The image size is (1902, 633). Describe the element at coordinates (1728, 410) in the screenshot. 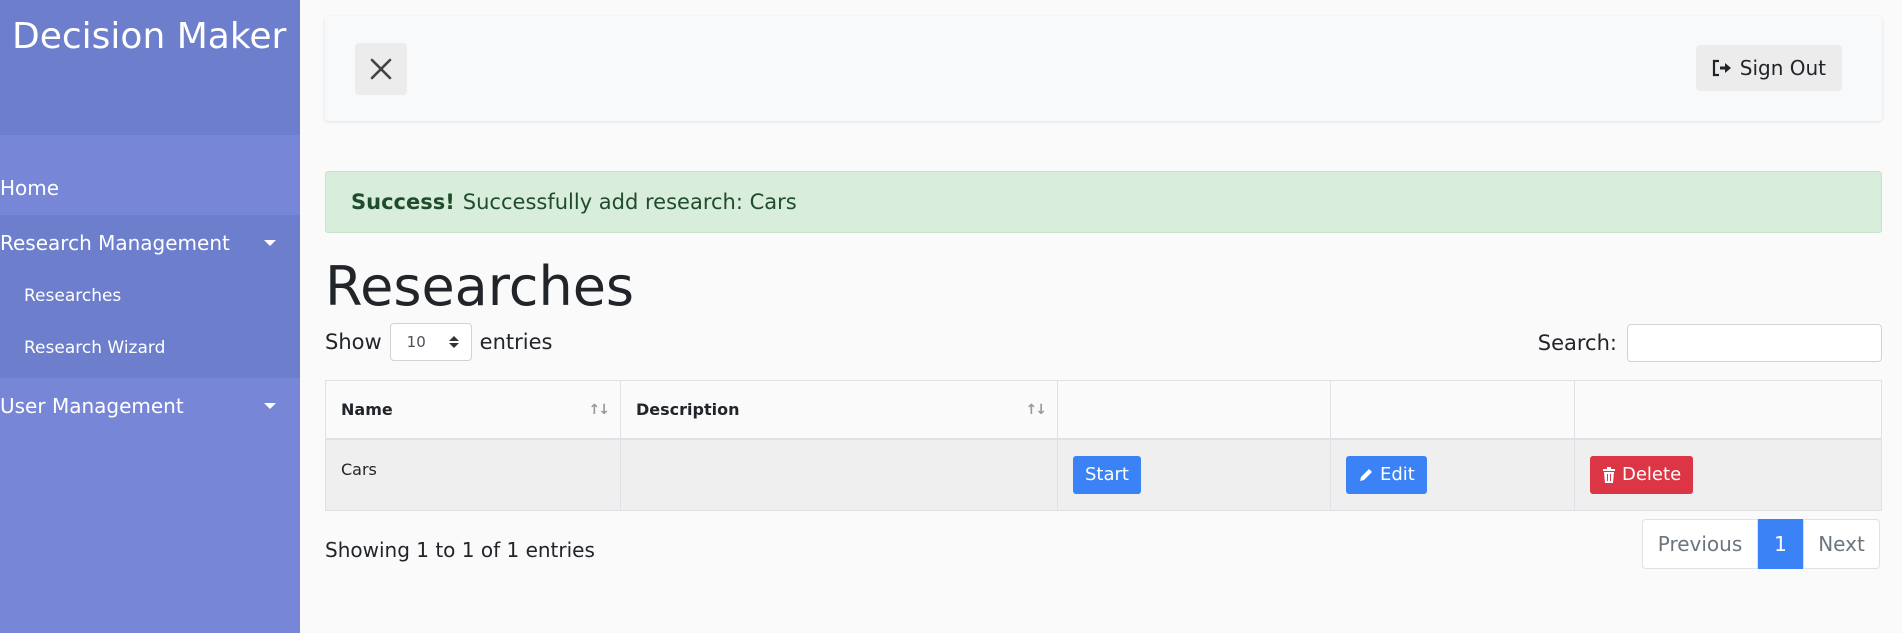

I see `column-header-delete` at that location.